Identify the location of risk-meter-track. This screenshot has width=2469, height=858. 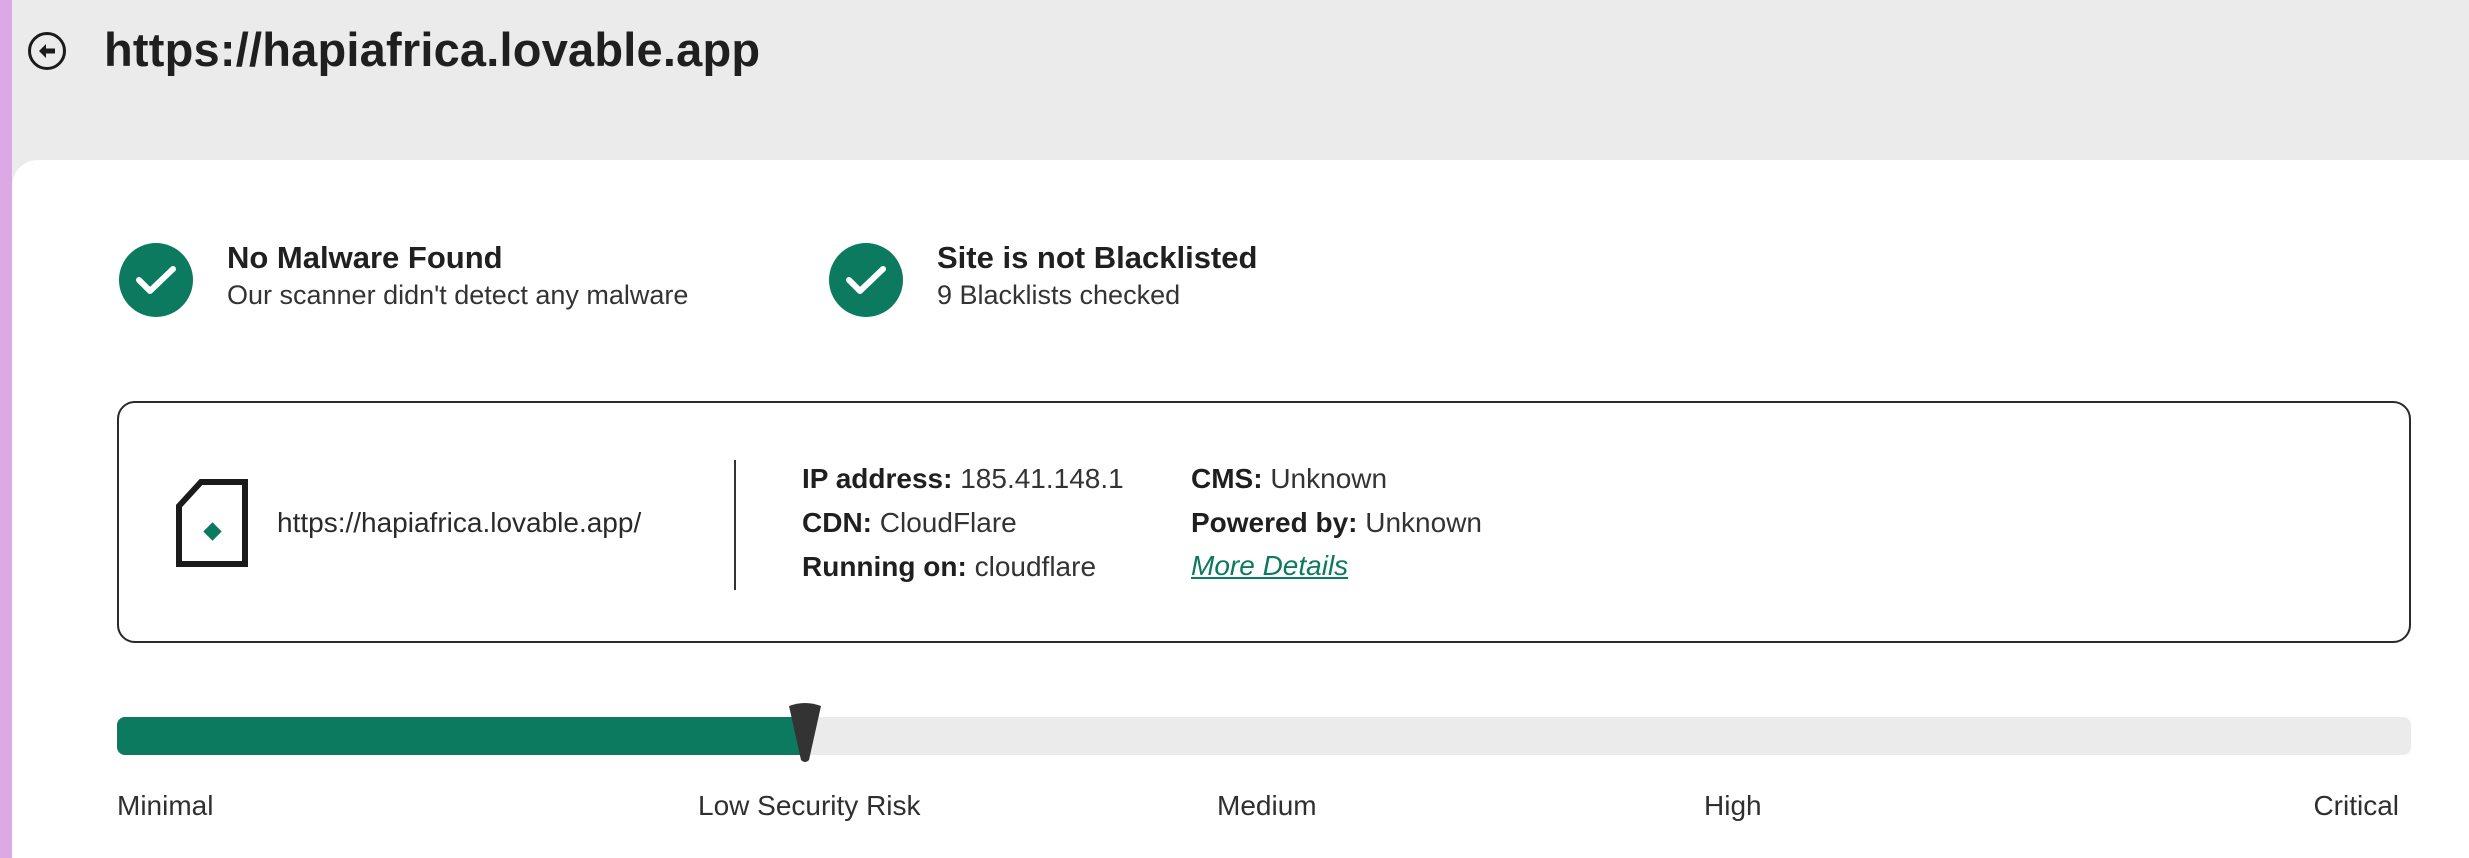
(1264, 736).